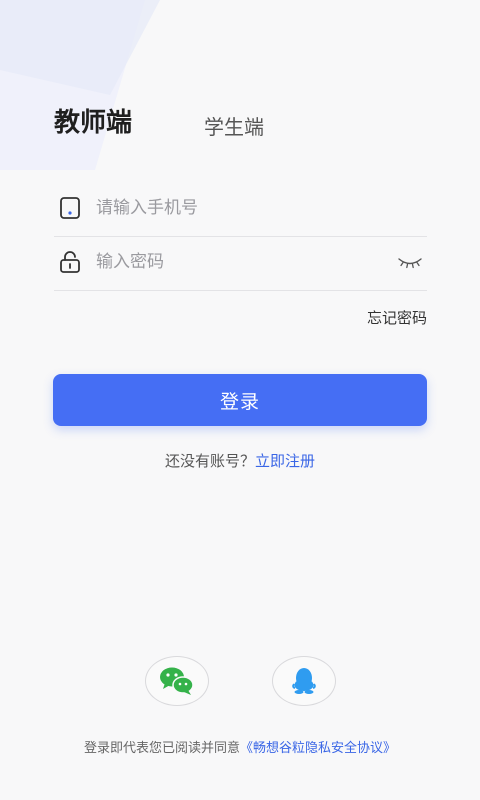 This screenshot has height=800, width=480. I want to click on phone-icon, so click(70, 208).